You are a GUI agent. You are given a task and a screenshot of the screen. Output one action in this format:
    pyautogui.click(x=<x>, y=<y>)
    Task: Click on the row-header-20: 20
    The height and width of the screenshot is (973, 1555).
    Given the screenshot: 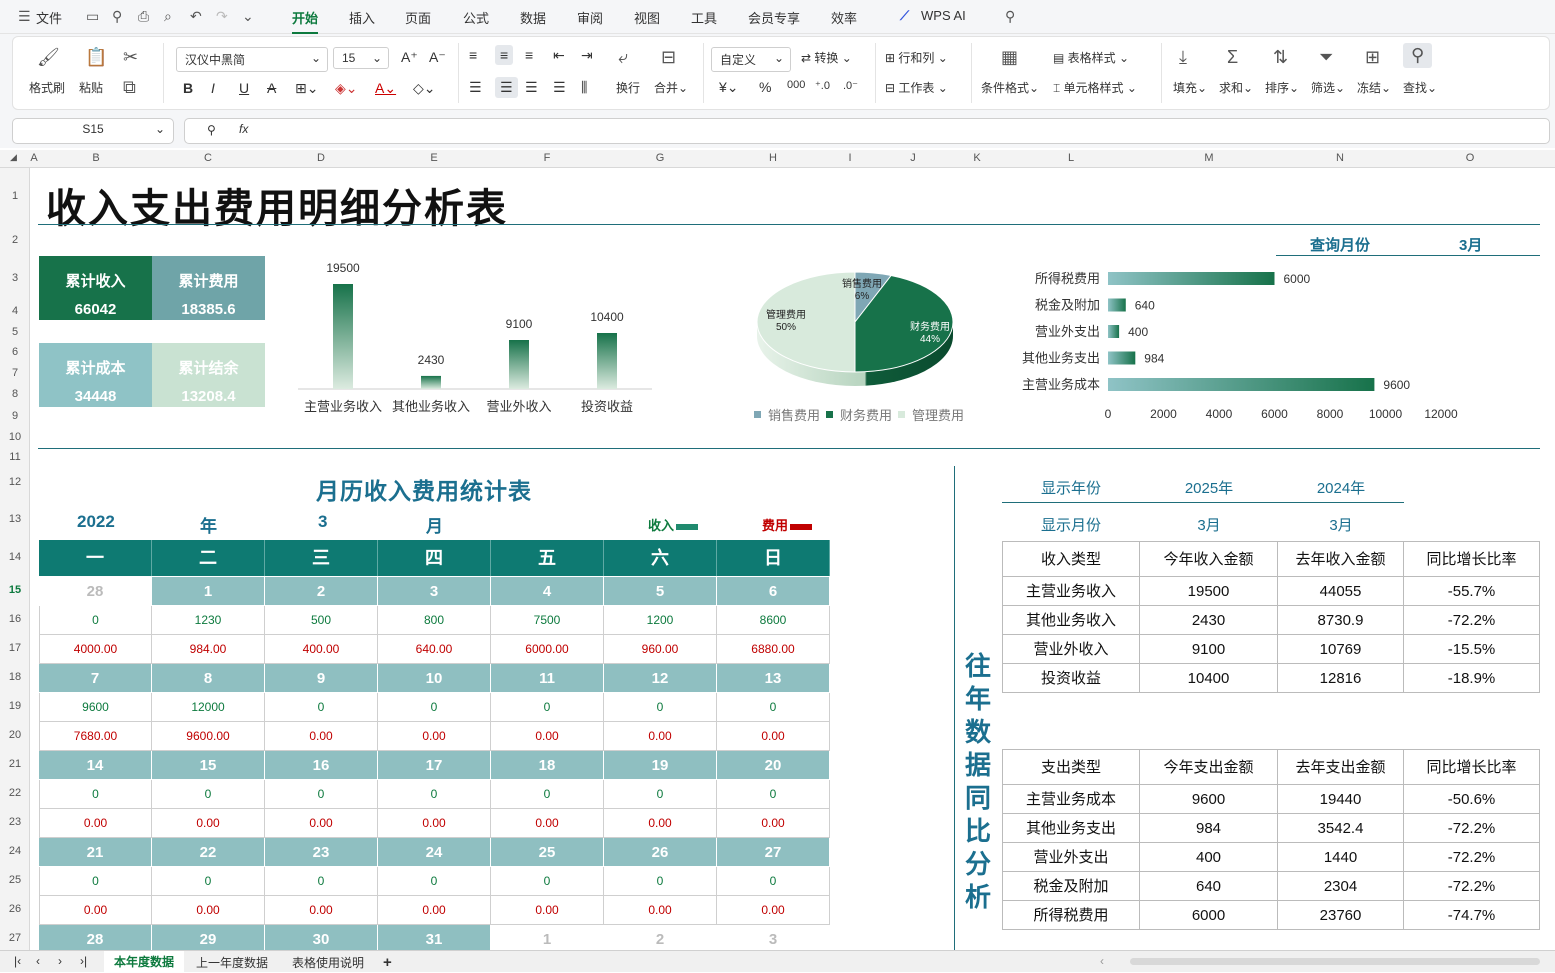 What is the action you would take?
    pyautogui.click(x=15, y=735)
    